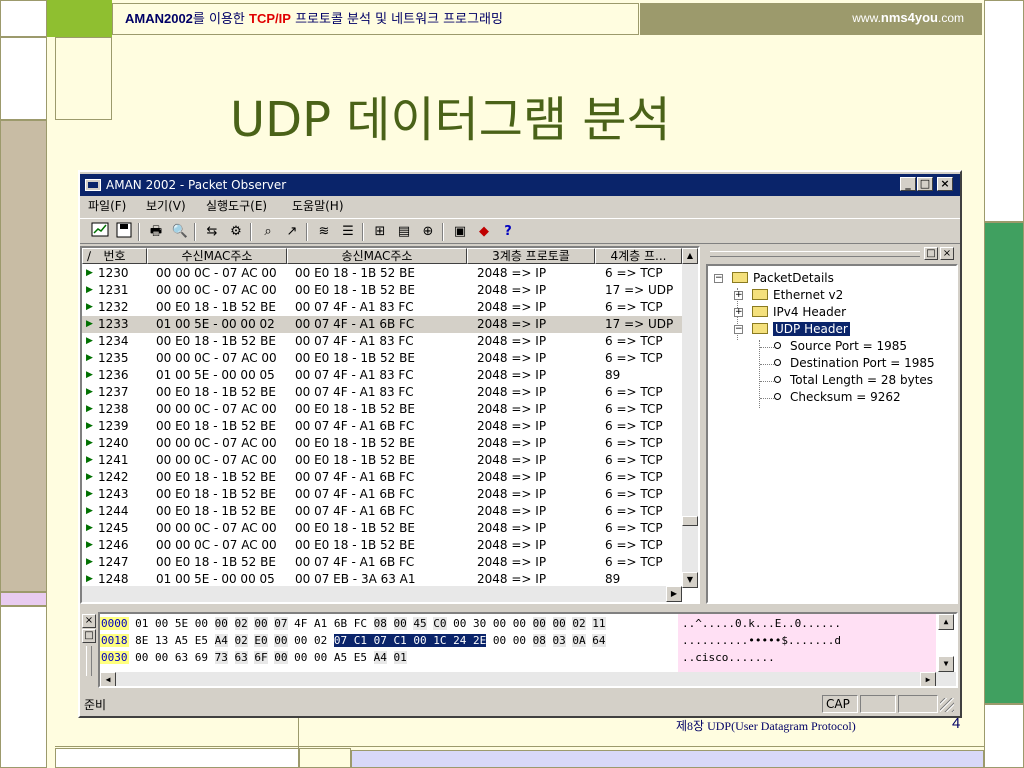 The width and height of the screenshot is (1024, 768). What do you see at coordinates (292, 232) in the screenshot?
I see `export-icon: ↗` at bounding box center [292, 232].